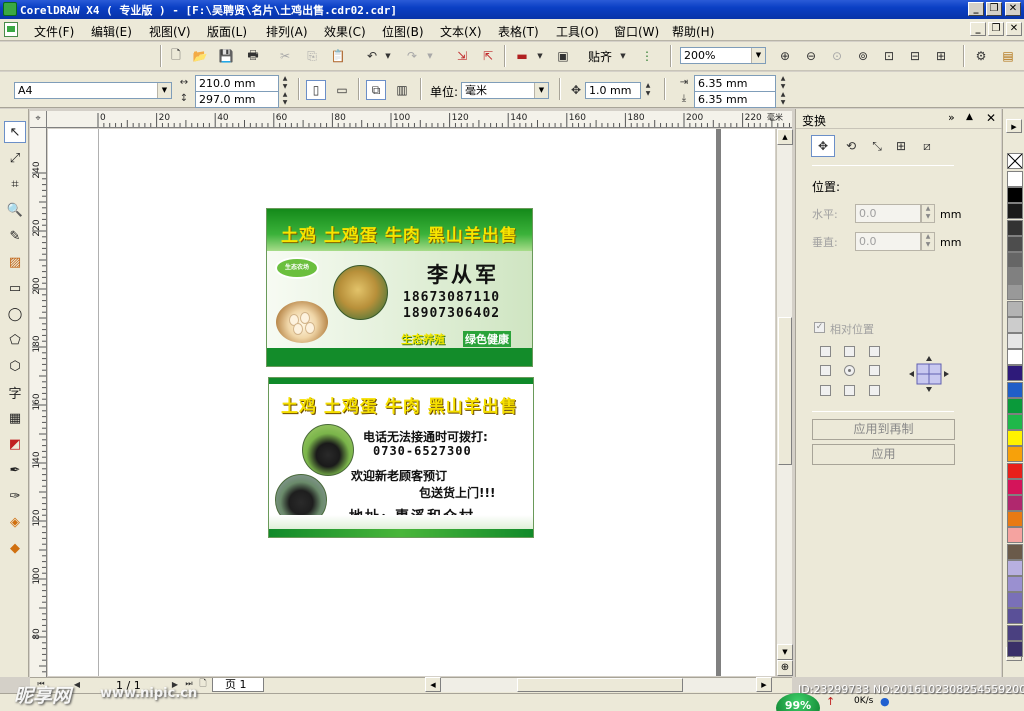  Describe the element at coordinates (15, 236) in the screenshot. I see `freehand-tool-icon: ✎` at that location.